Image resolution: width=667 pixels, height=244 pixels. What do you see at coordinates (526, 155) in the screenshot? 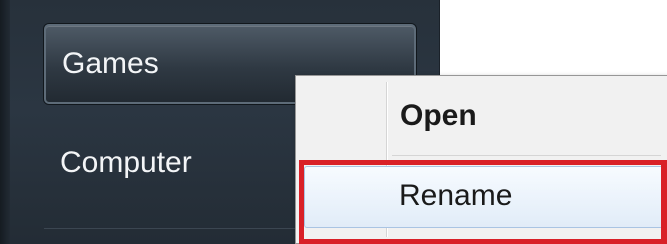
I see `menu-divider` at bounding box center [526, 155].